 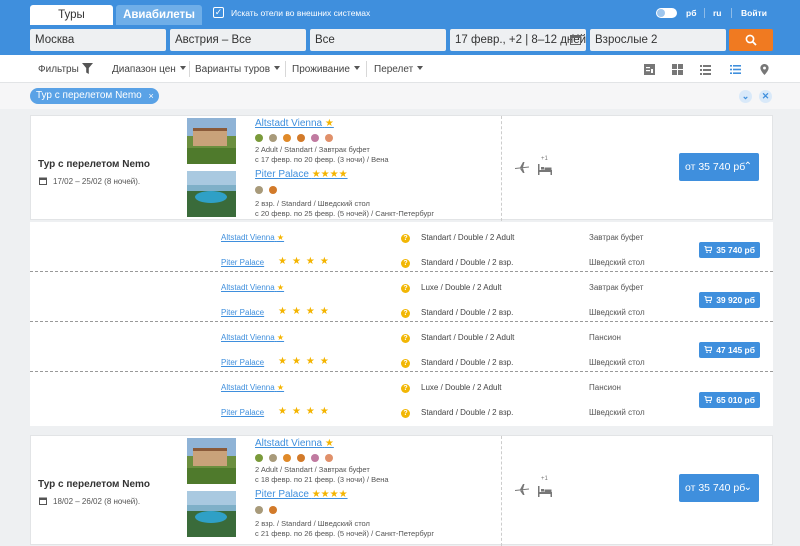 I want to click on detailed-list-view-icon, so click(x=735, y=69).